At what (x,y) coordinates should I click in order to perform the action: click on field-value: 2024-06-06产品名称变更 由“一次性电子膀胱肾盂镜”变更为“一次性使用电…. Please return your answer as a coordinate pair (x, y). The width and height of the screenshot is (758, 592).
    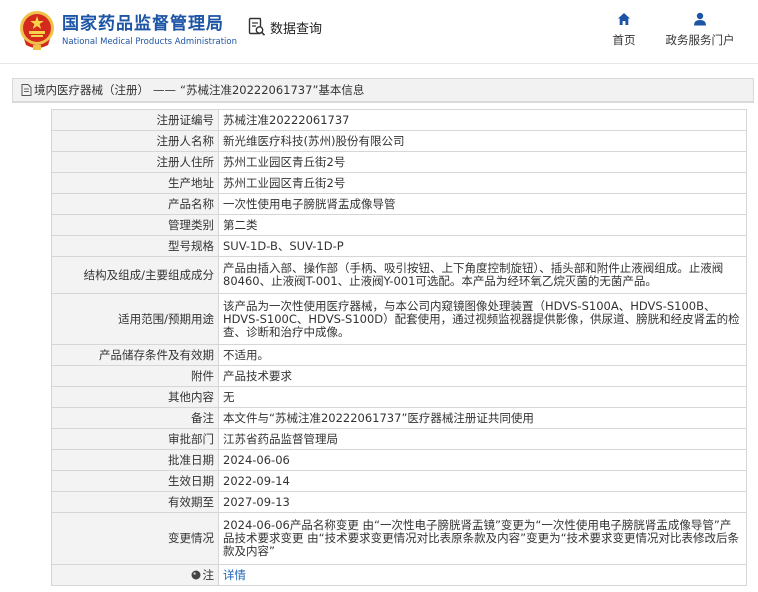
    Looking at the image, I should click on (482, 538).